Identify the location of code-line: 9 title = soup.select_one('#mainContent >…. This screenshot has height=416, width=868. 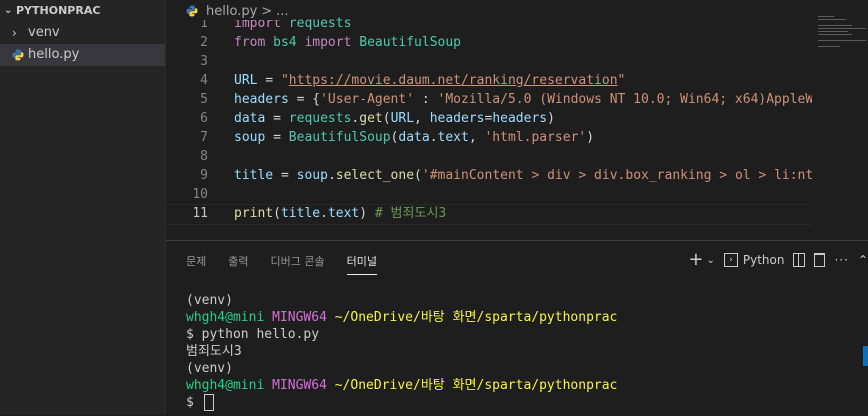
(493, 175).